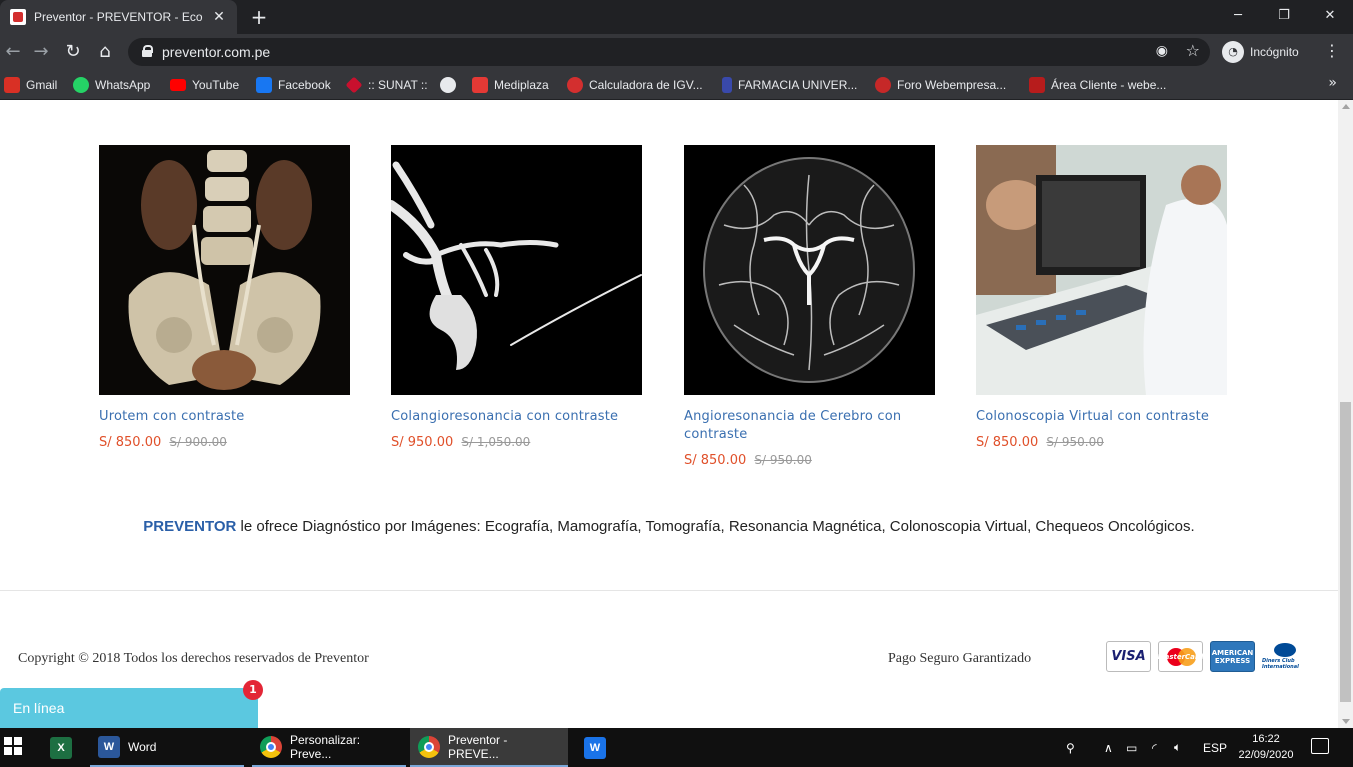 The width and height of the screenshot is (1353, 767). I want to click on product-prices: S/ 850.00 S/ 900.00, so click(224, 442).